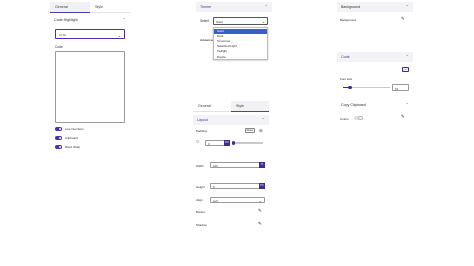 This screenshot has height=266, width=474. Describe the element at coordinates (231, 120) in the screenshot. I see `section-header-layout: Layout ⌃` at that location.